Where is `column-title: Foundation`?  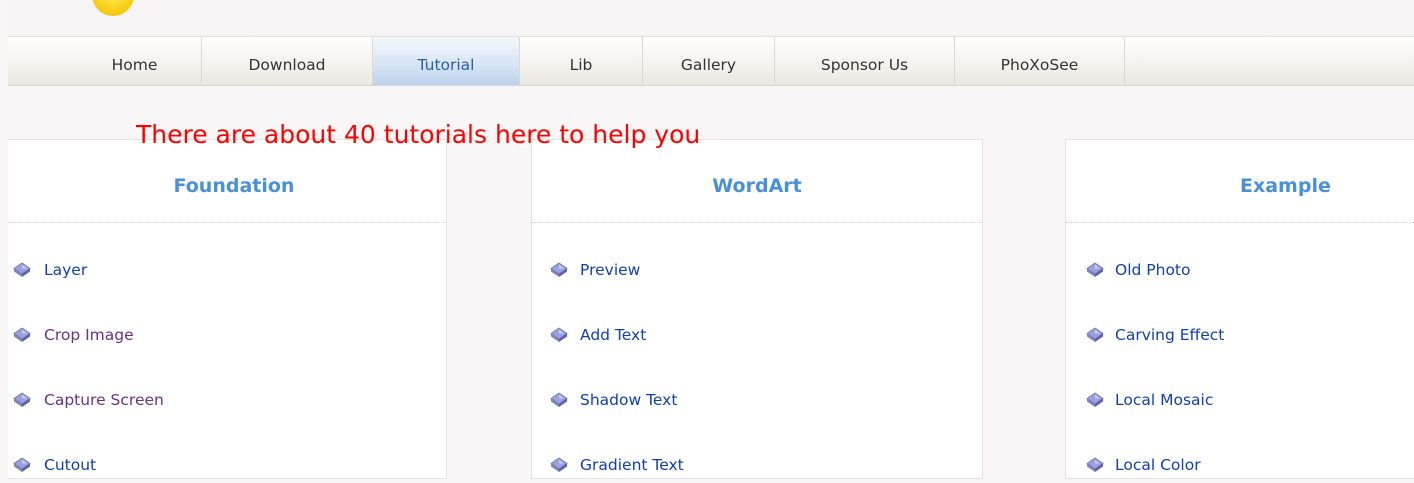
column-title: Foundation is located at coordinates (234, 186).